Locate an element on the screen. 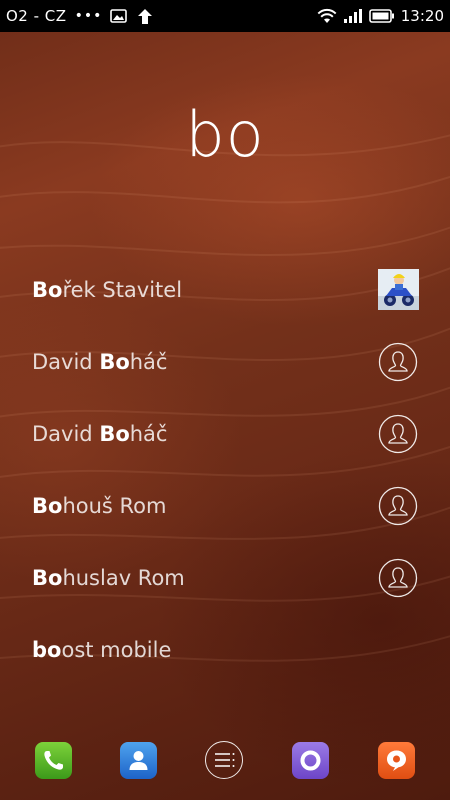 The width and height of the screenshot is (450, 800). contacts-button is located at coordinates (138, 760).